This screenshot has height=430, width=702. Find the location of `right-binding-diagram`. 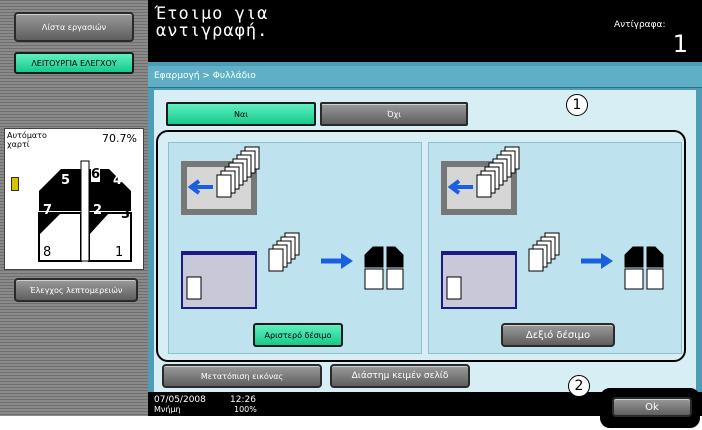

right-binding-diagram is located at coordinates (552, 227).